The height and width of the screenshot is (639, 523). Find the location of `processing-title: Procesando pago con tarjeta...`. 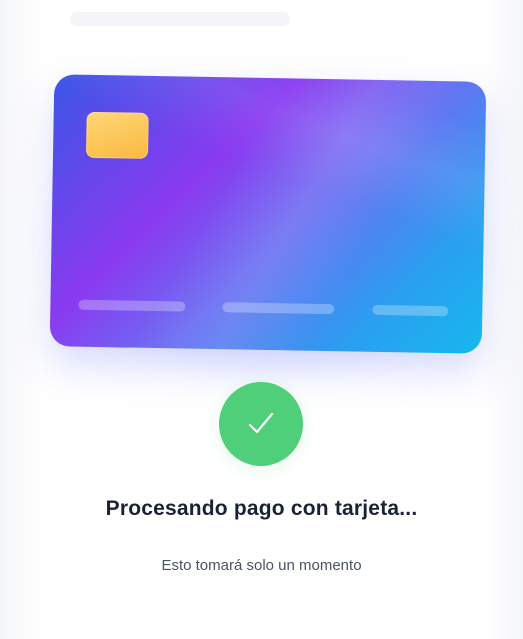

processing-title: Procesando pago con tarjeta... is located at coordinates (261, 508).